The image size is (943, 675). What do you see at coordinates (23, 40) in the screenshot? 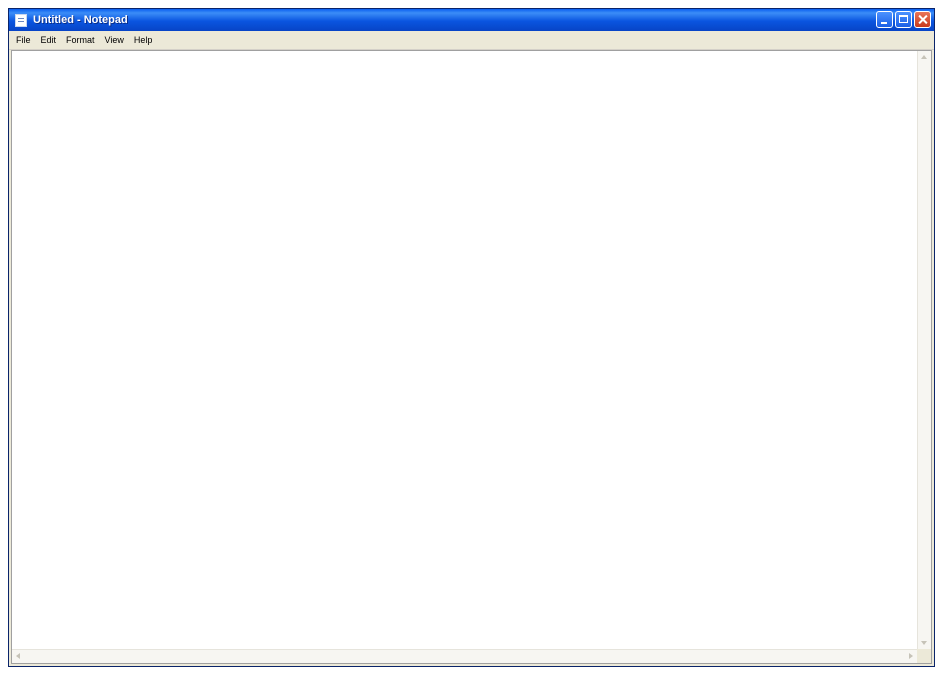
I see `menu-file: File` at bounding box center [23, 40].